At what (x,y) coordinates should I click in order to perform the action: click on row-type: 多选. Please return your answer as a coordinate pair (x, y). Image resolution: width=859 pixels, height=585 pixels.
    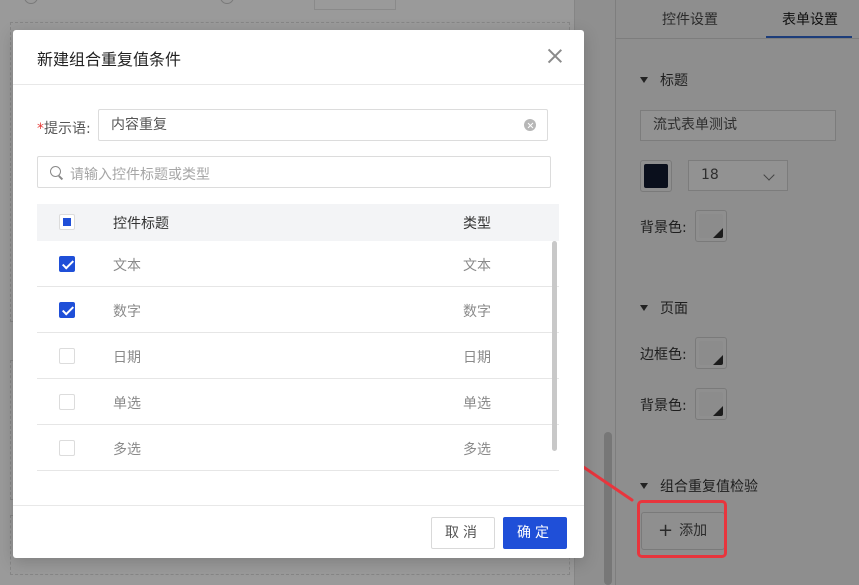
    Looking at the image, I should click on (477, 450).